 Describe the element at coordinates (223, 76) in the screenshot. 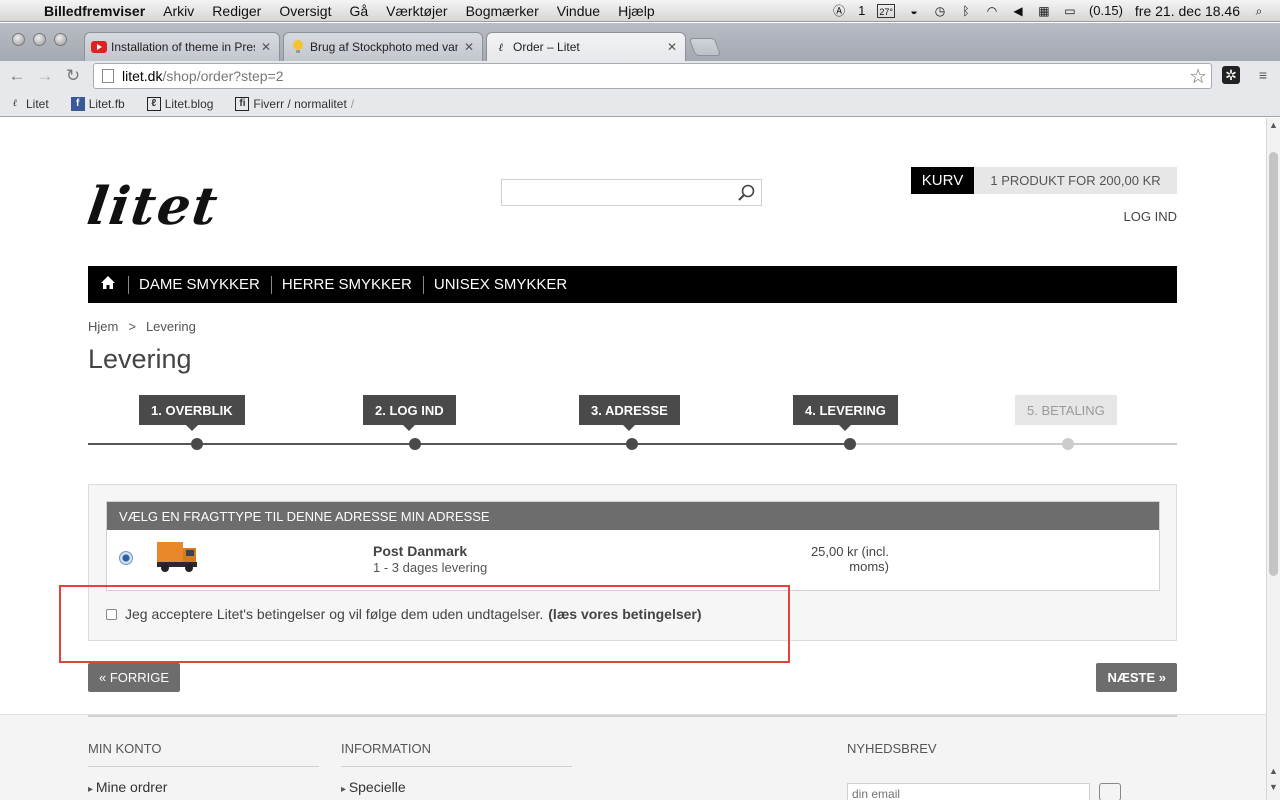

I see `url-path: /shop/order?step=2` at that location.